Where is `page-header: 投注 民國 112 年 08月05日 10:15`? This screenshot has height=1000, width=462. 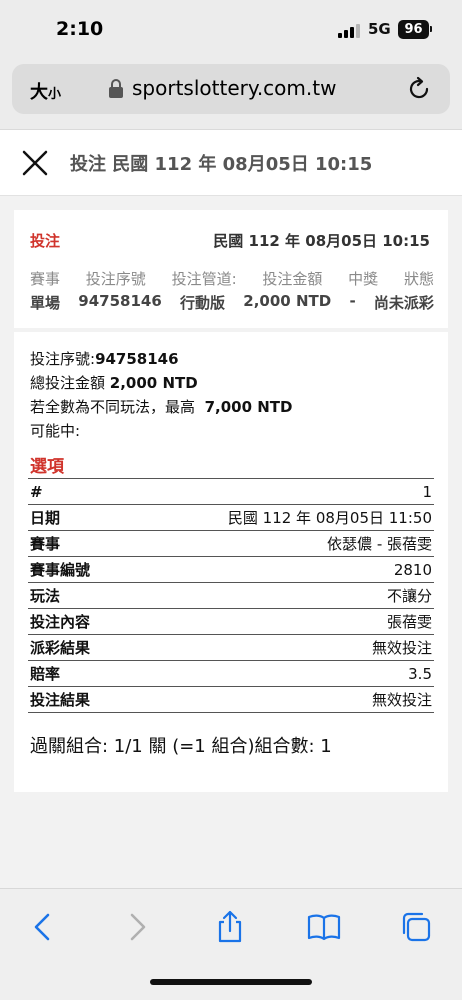 page-header: 投注 民國 112 年 08月05日 10:15 is located at coordinates (231, 163).